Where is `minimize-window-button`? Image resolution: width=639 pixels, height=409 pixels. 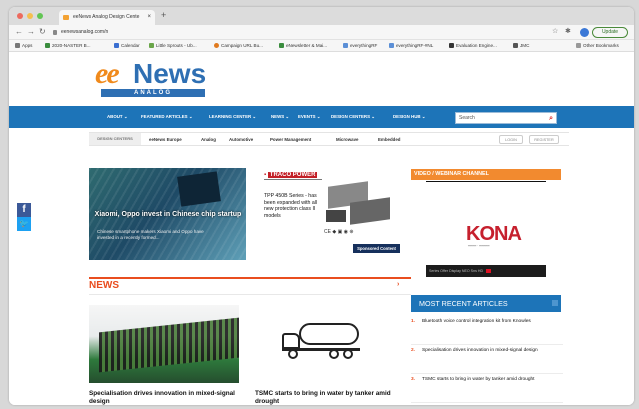 minimize-window-button is located at coordinates (30, 16).